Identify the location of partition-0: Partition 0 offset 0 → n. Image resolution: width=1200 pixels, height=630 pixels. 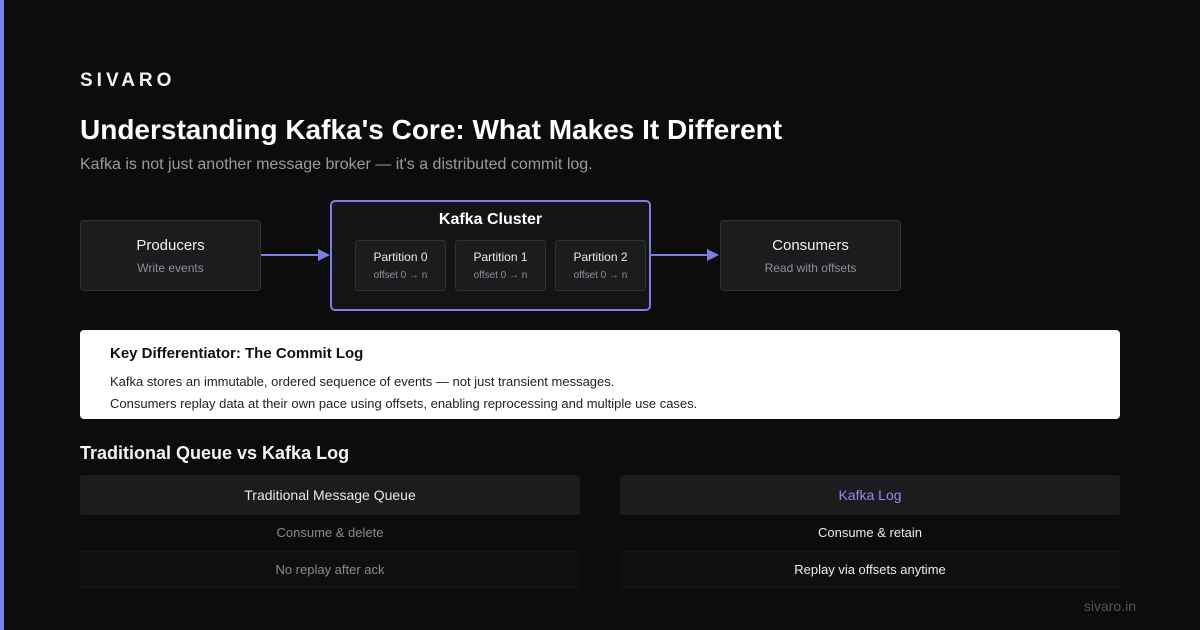
(400, 265).